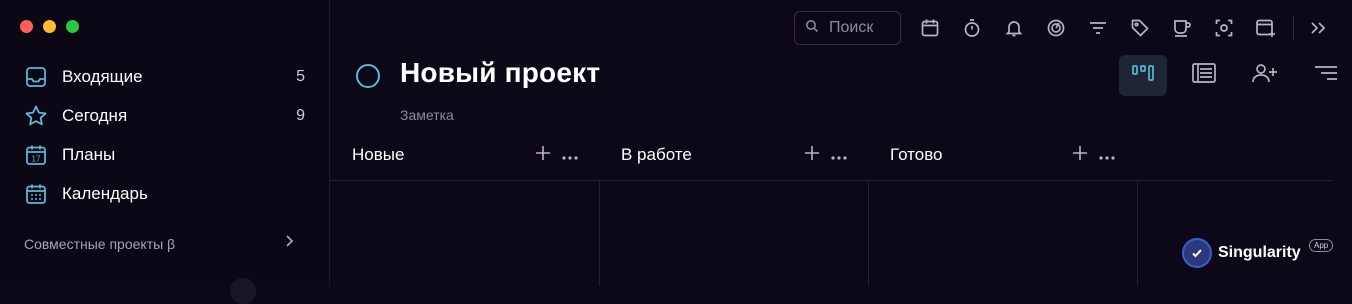  I want to click on sidebar-item-plans: 17 Планы, so click(164, 154).